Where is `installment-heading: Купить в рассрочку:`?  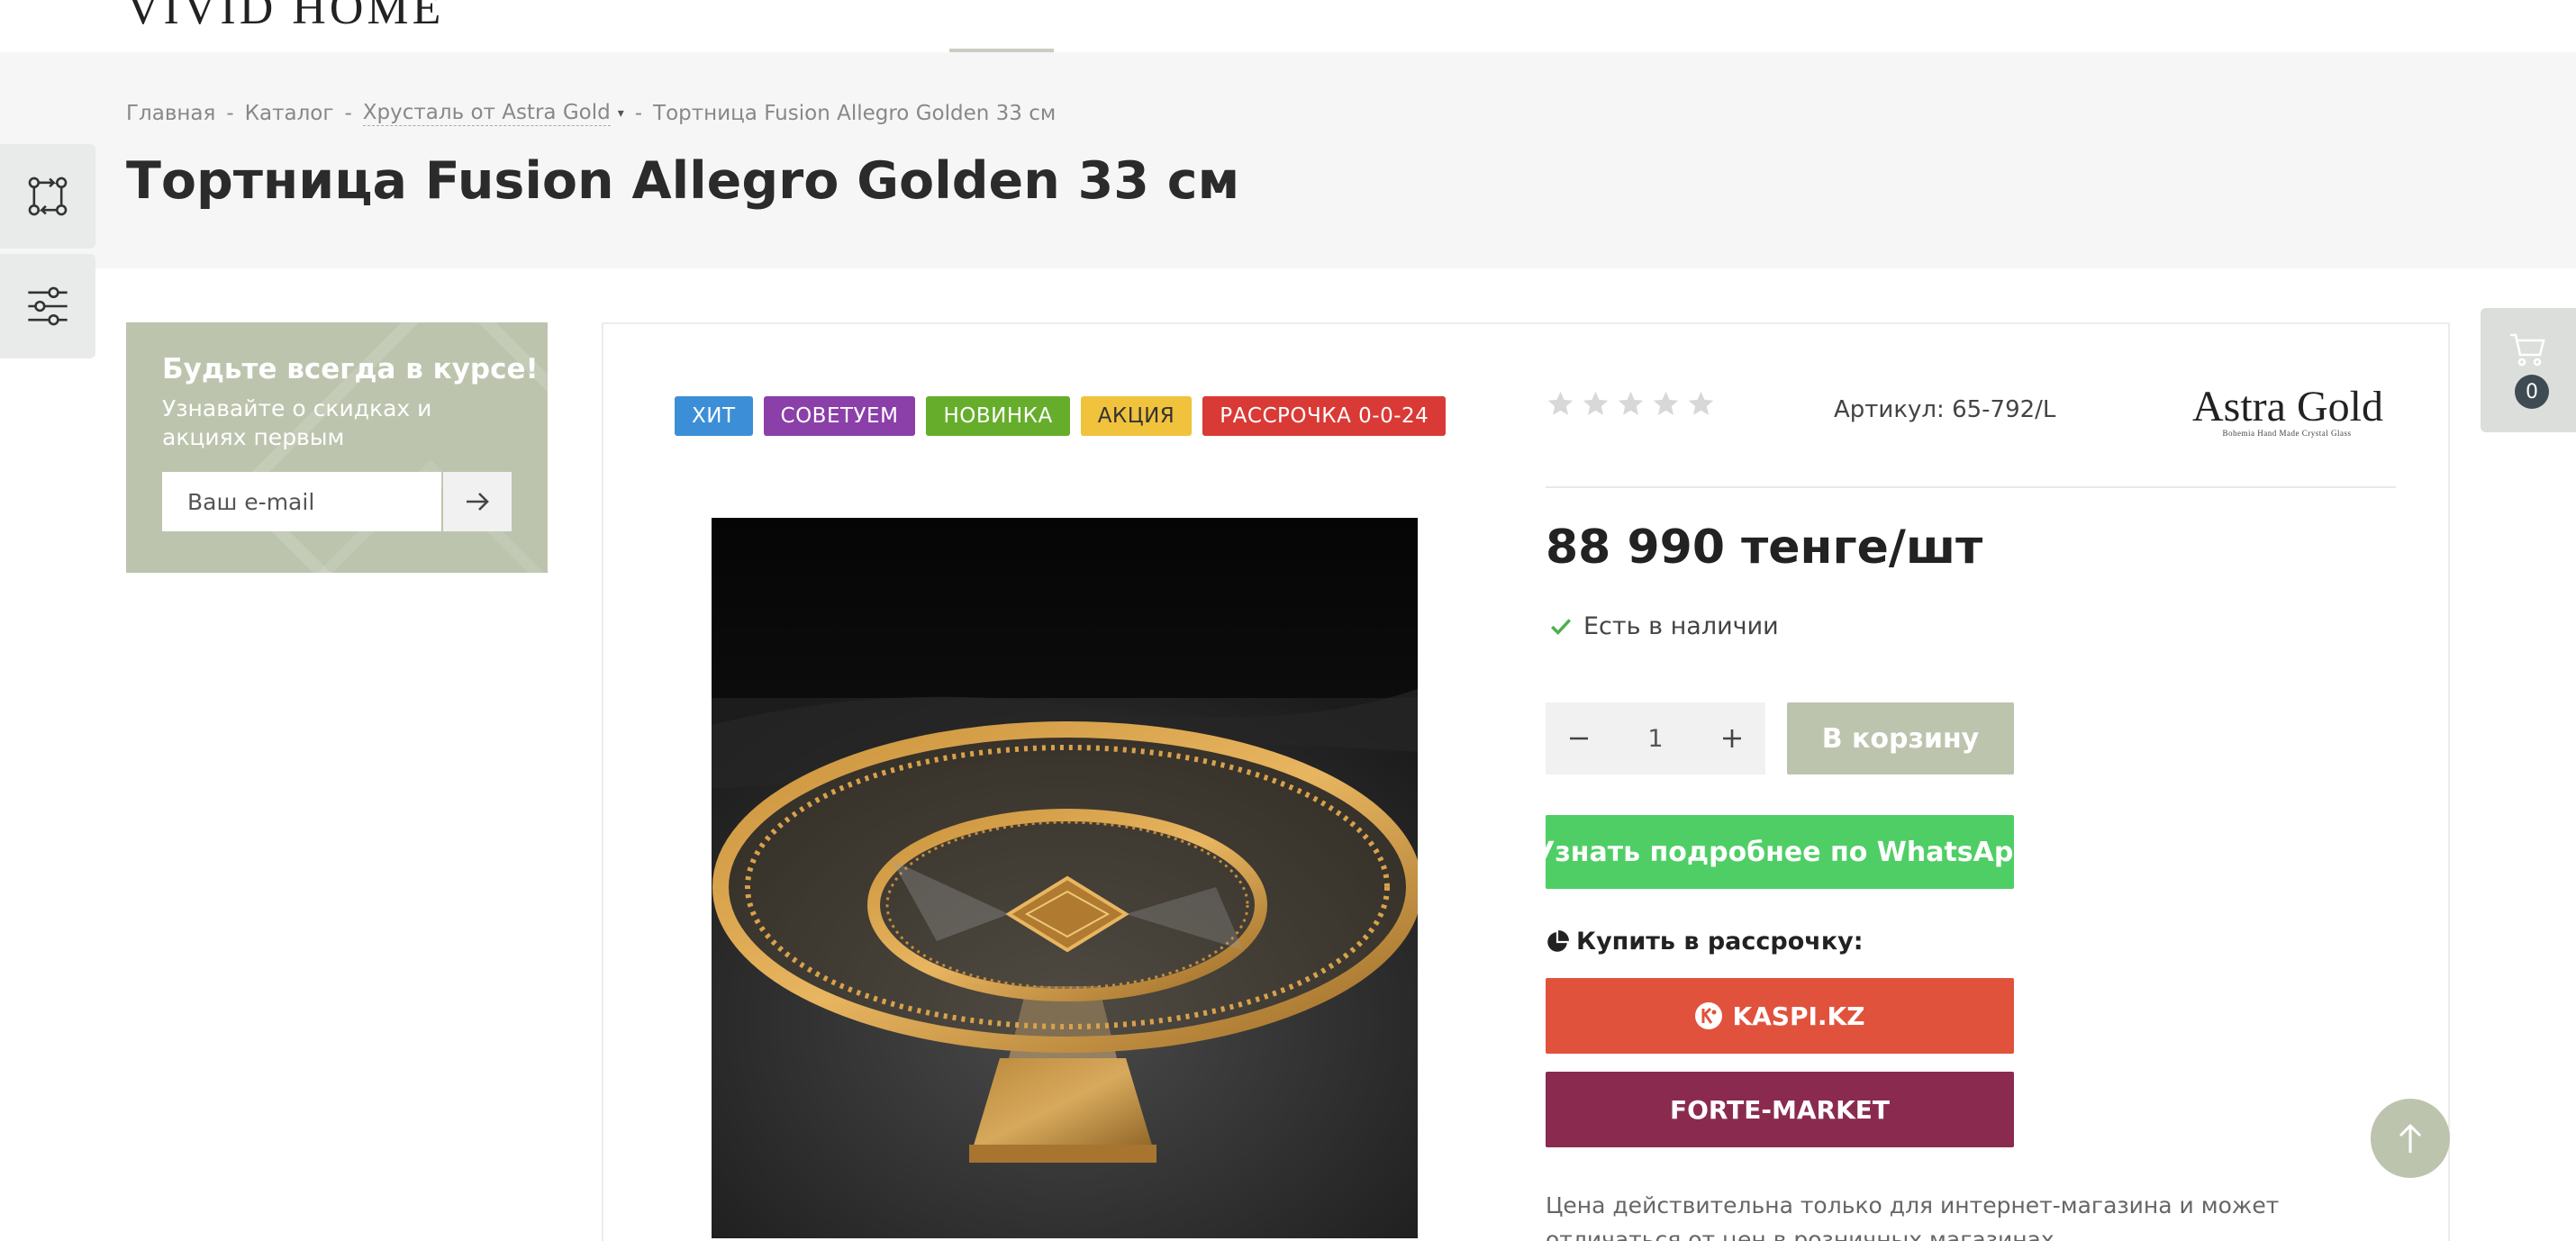
installment-heading: Купить в рассрочку: is located at coordinates (1705, 942).